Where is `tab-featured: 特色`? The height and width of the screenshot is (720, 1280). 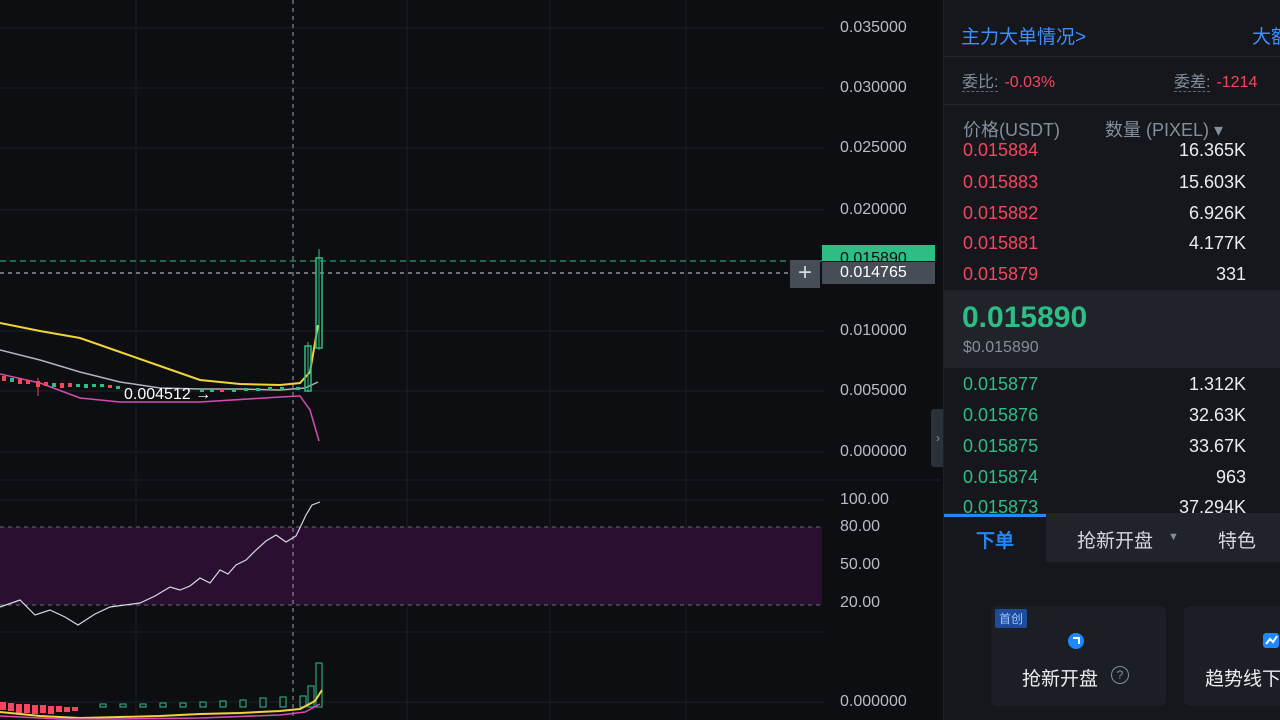 tab-featured: 特色 is located at coordinates (1237, 539).